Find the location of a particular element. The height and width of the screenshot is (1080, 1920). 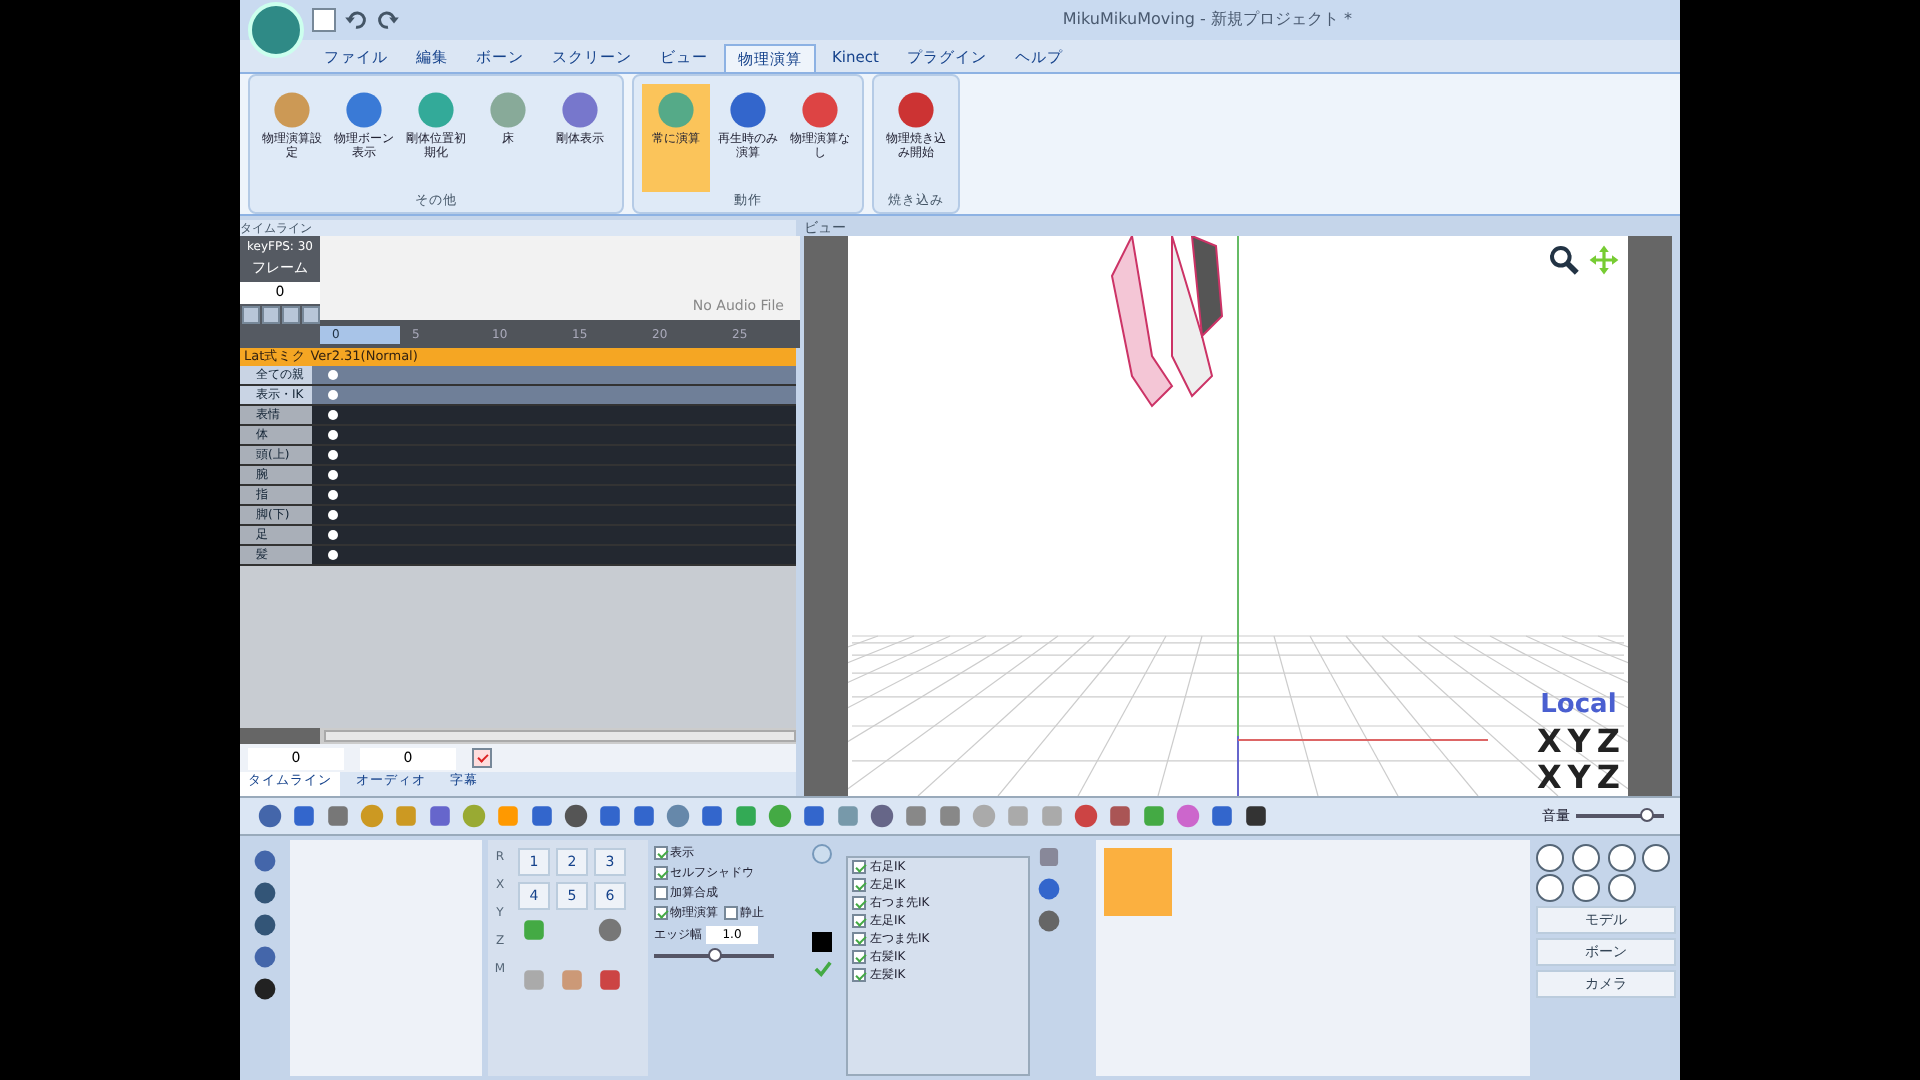

axis-rotate-handle: X is located at coordinates (1549, 742).